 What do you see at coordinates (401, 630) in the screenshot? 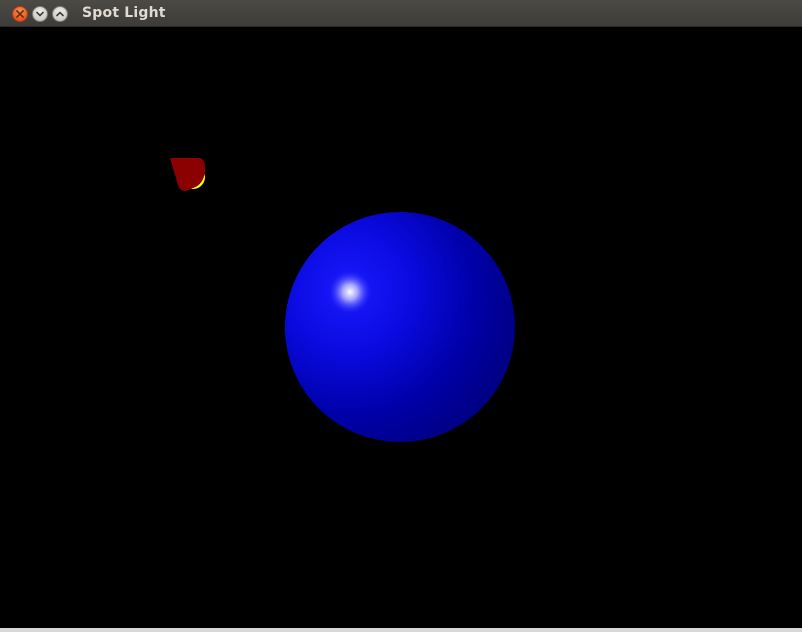
I see `window-bottom-border` at bounding box center [401, 630].